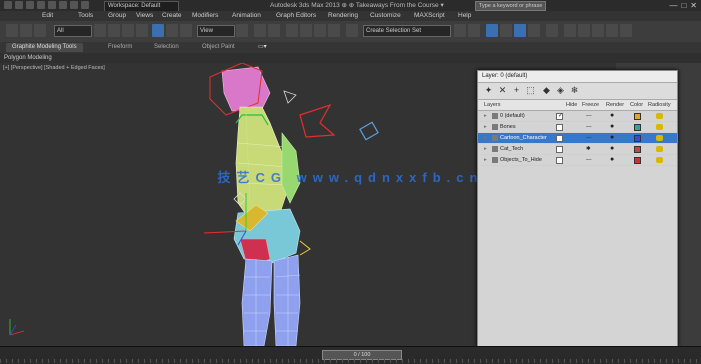 The width and height of the screenshot is (701, 364). I want to click on freeze-all-icon: ❄, so click(574, 90).